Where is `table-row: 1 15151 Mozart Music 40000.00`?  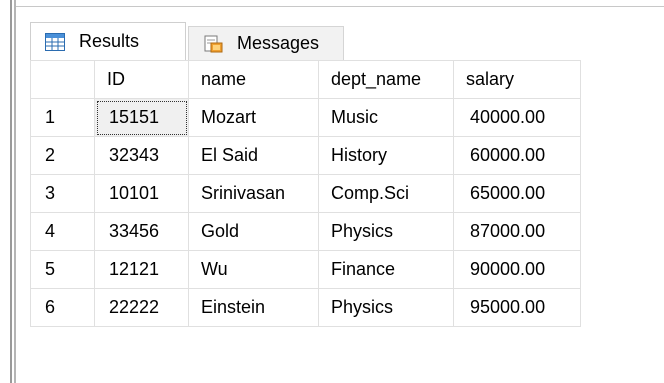
table-row: 1 15151 Mozart Music 40000.00 is located at coordinates (305, 117).